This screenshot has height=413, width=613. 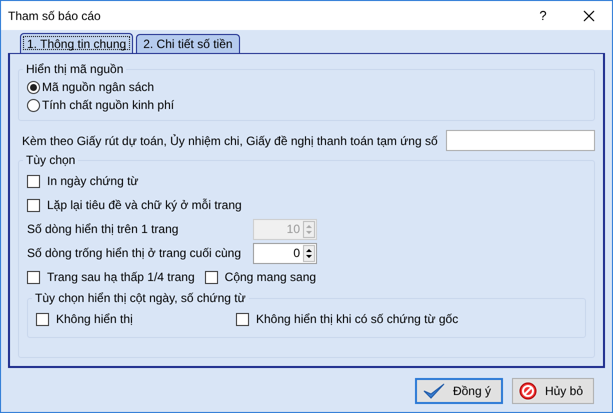 I want to click on radio-label: Mã nguồn ngân sách, so click(x=98, y=87).